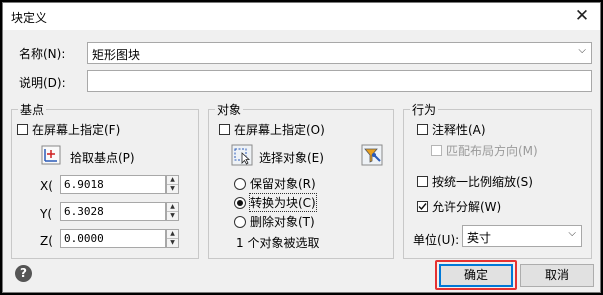  Describe the element at coordinates (46, 186) in the screenshot. I see `x-label: X(` at that location.